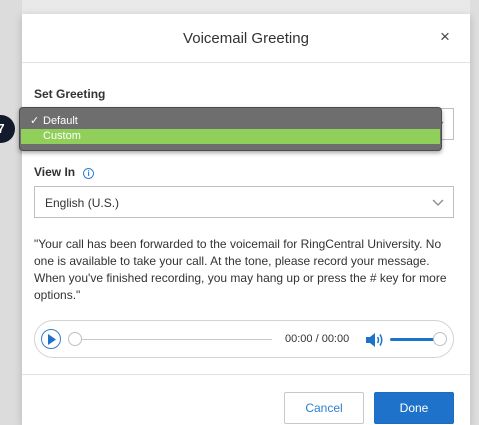 The width and height of the screenshot is (479, 425). Describe the element at coordinates (317, 339) in the screenshot. I see `playback-time: 00:00 / 00:00` at that location.